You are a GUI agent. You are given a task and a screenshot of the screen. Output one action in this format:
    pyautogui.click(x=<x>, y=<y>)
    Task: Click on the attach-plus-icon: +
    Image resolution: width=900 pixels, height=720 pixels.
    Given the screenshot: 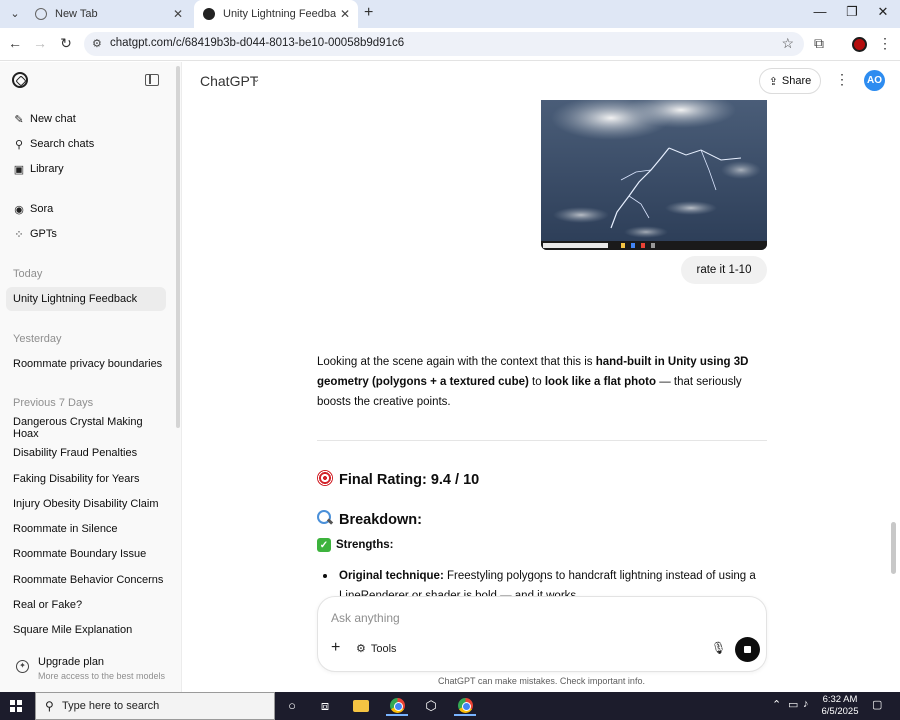 What is the action you would take?
    pyautogui.click(x=335, y=648)
    